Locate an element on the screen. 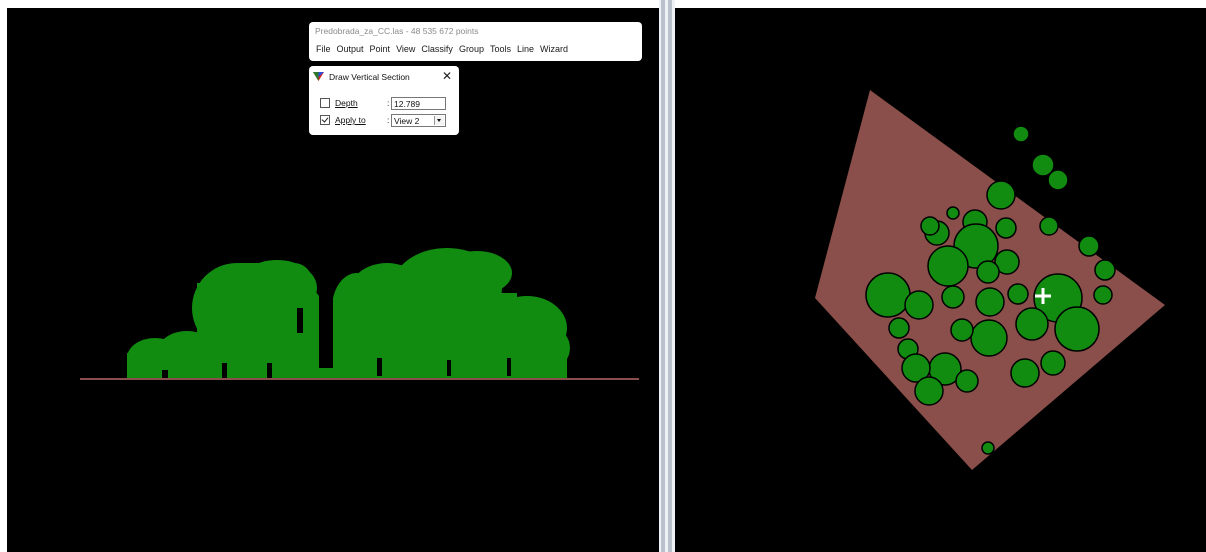 The image size is (1206, 552). apply-to-label: Apply to is located at coordinates (350, 120).